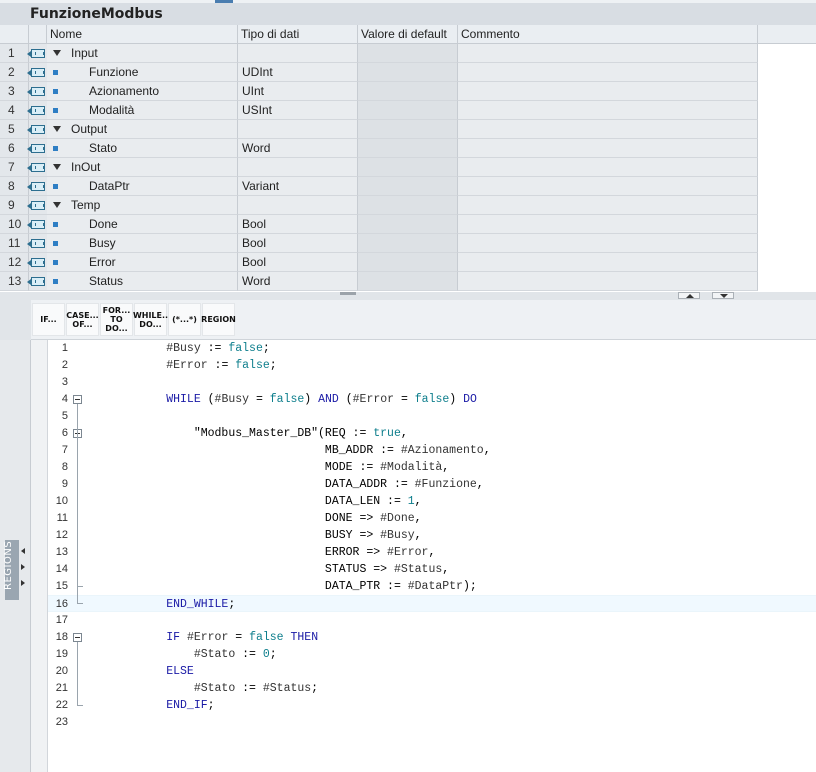  What do you see at coordinates (218, 319) in the screenshot?
I see `insert-region-button: REGION` at bounding box center [218, 319].